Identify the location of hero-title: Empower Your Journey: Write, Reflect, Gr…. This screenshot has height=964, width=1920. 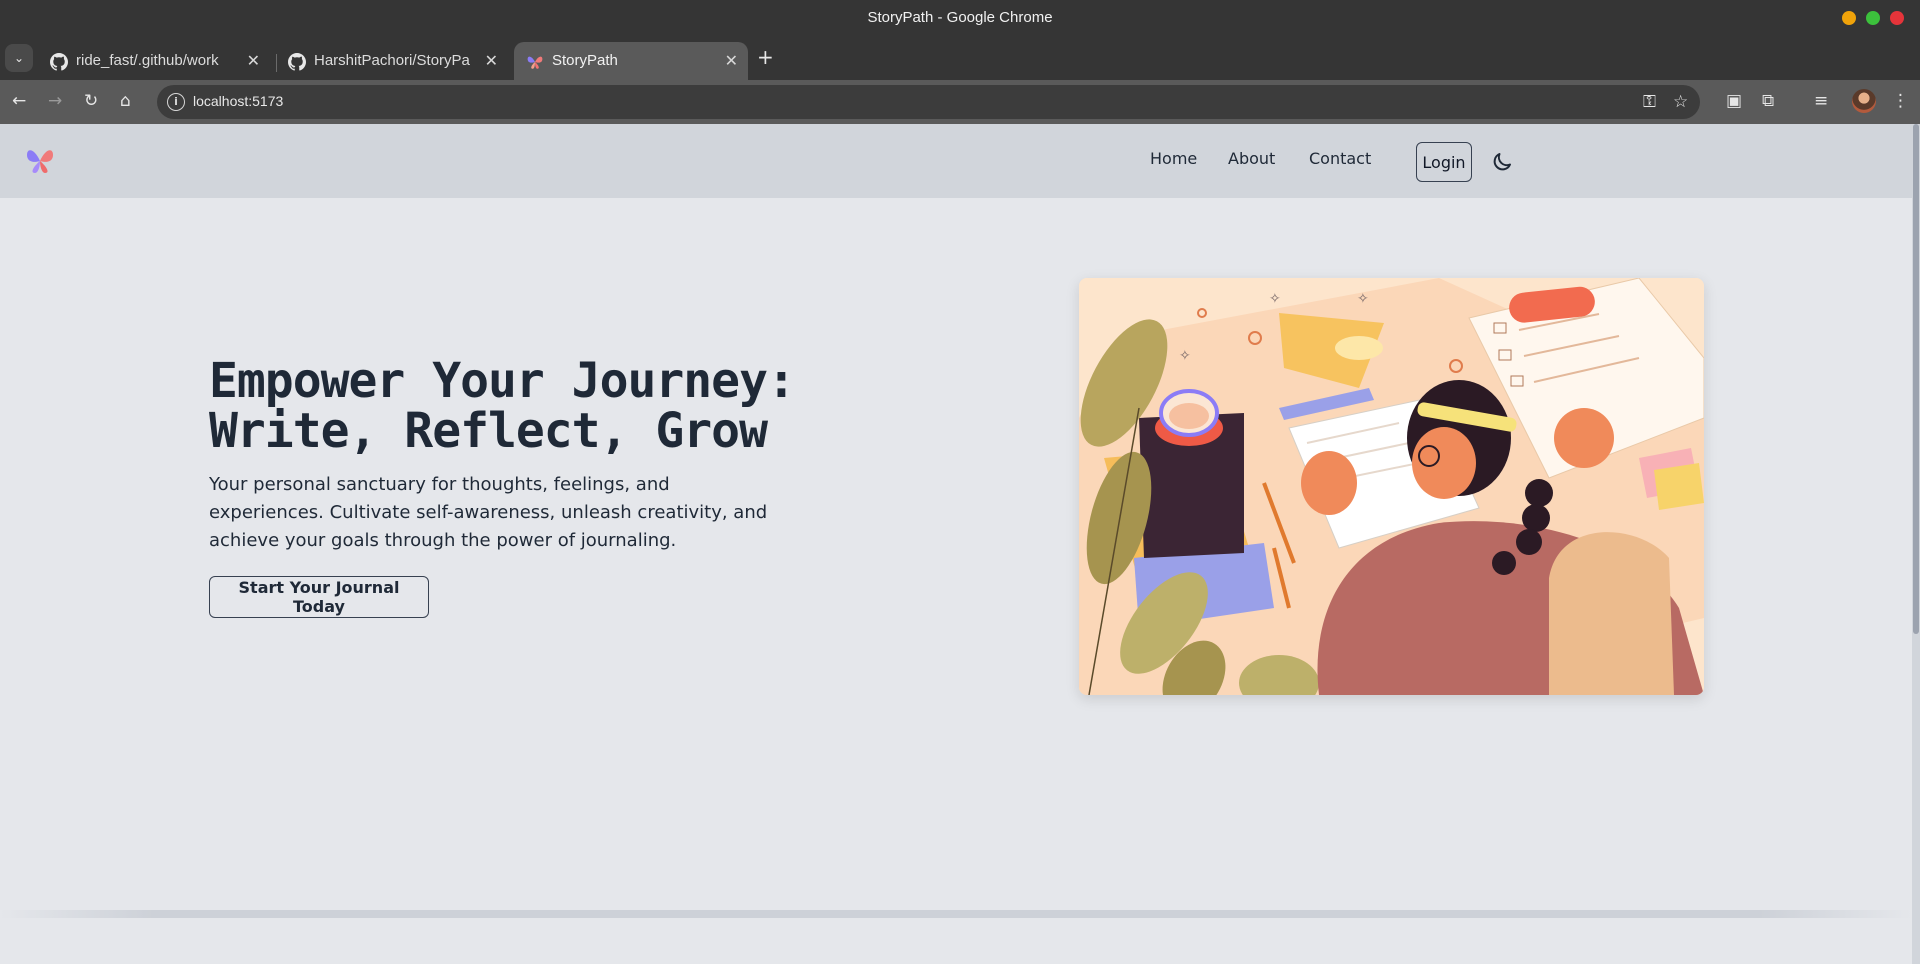
(519, 406).